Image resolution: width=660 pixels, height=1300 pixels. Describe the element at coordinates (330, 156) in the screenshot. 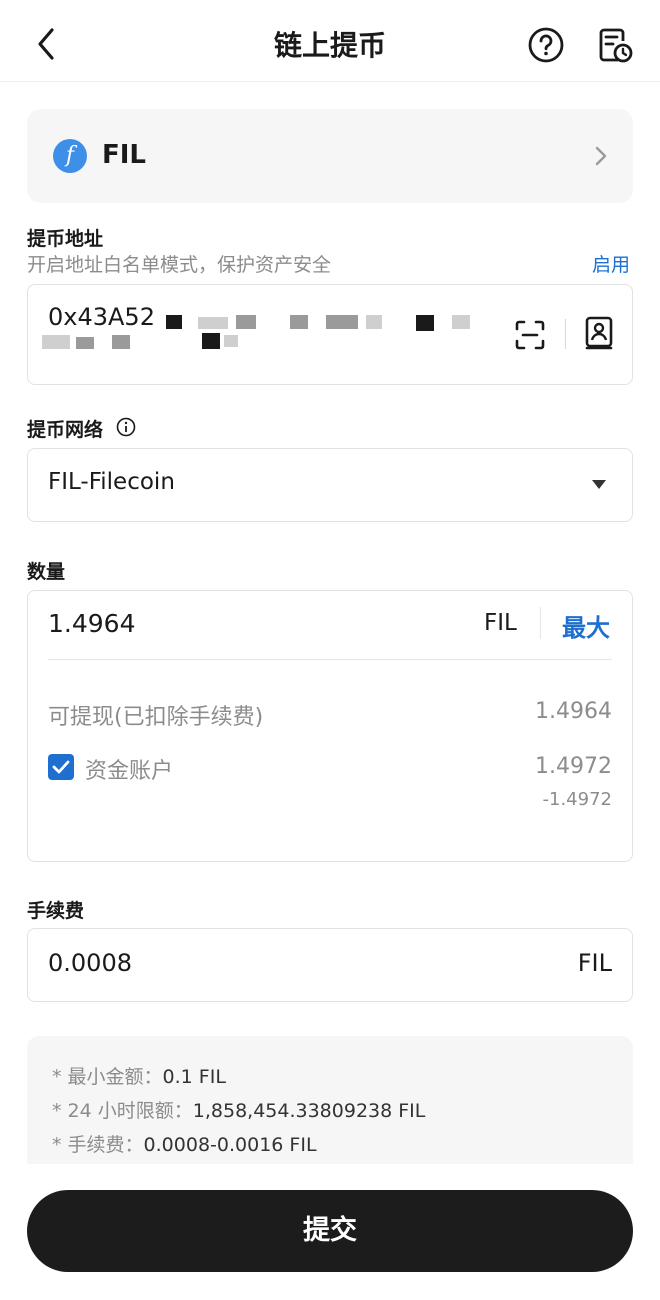

I see `coin-selector: f FIL` at that location.